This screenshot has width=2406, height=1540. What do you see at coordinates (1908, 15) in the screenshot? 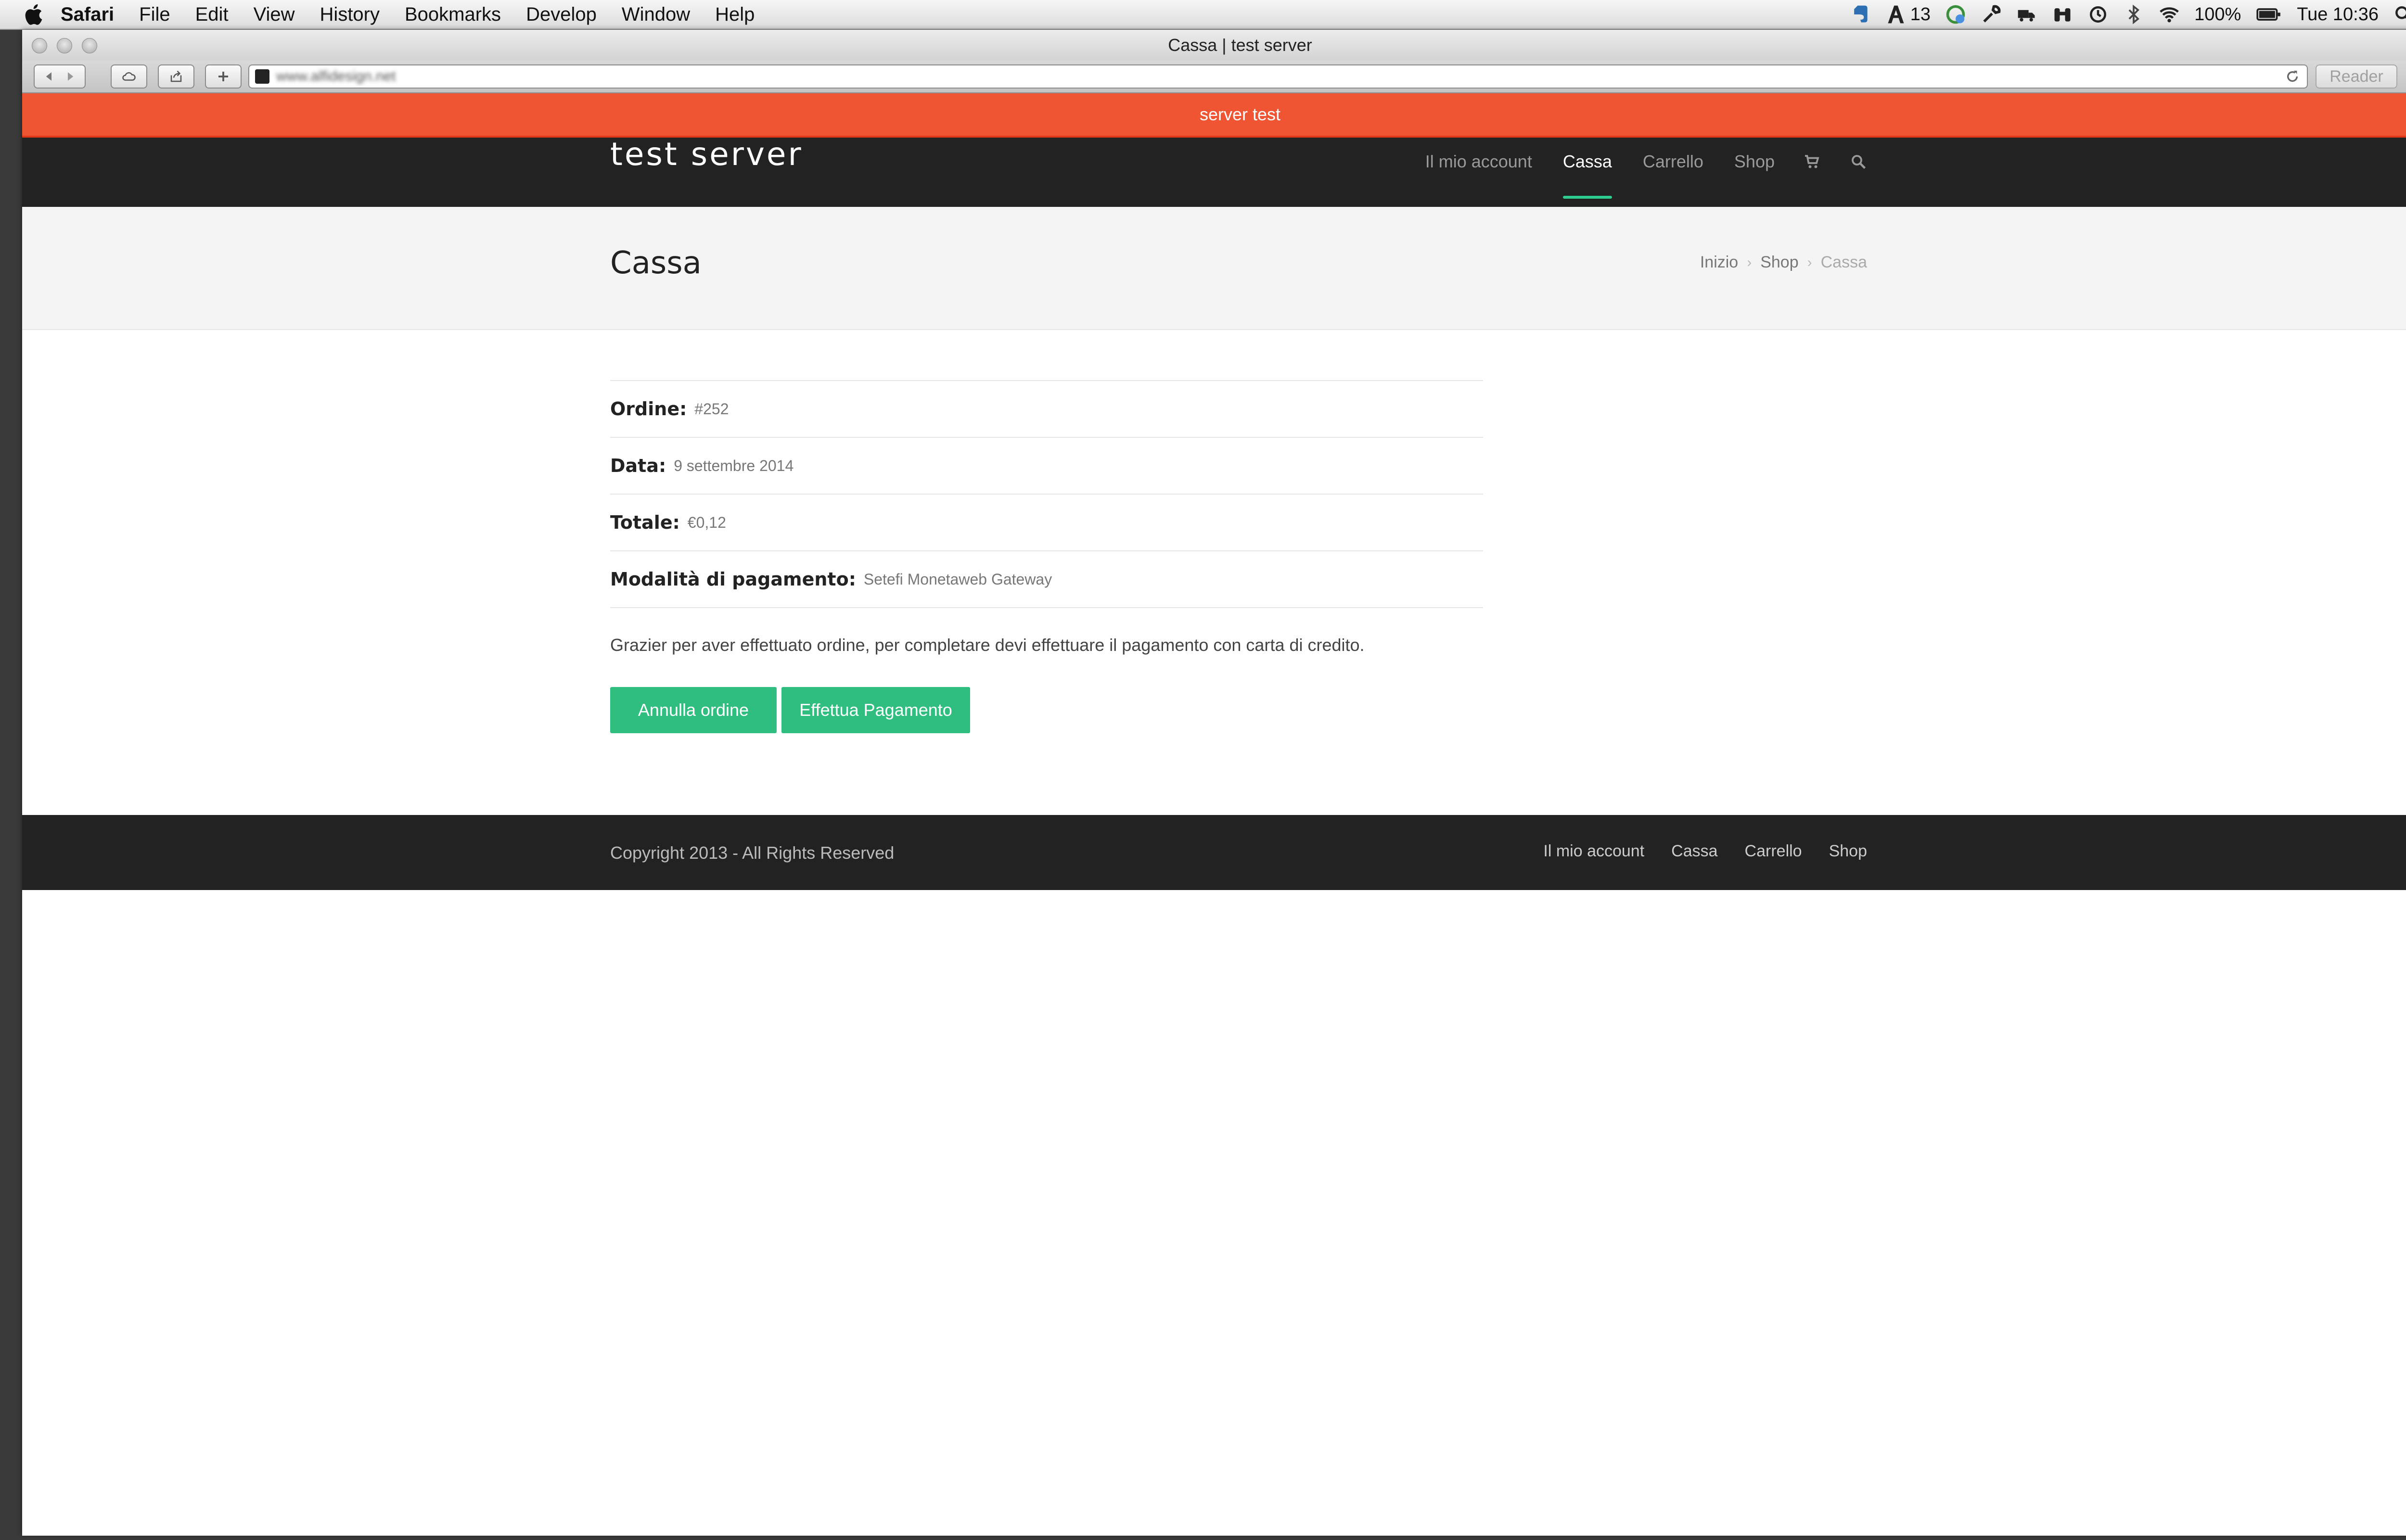
I see `adobe-status: 13` at bounding box center [1908, 15].